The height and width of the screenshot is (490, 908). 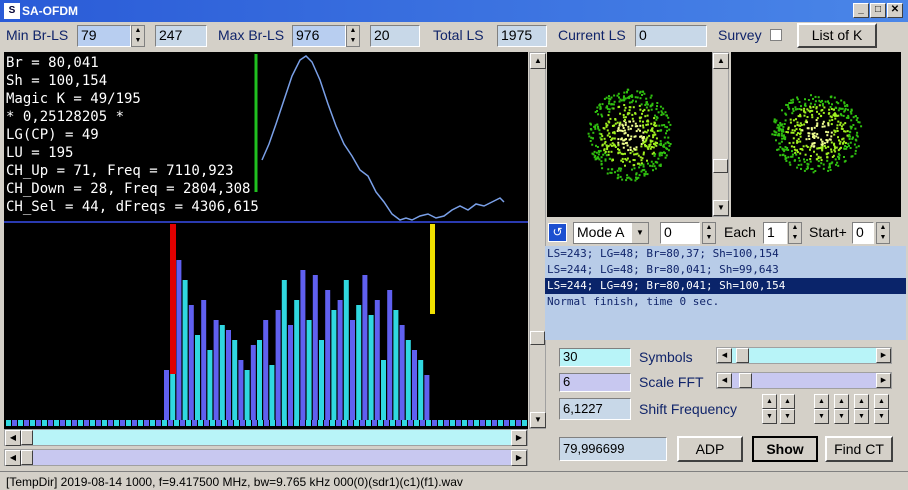 I want to click on chevron-down-icon: ▼, so click(x=640, y=233).